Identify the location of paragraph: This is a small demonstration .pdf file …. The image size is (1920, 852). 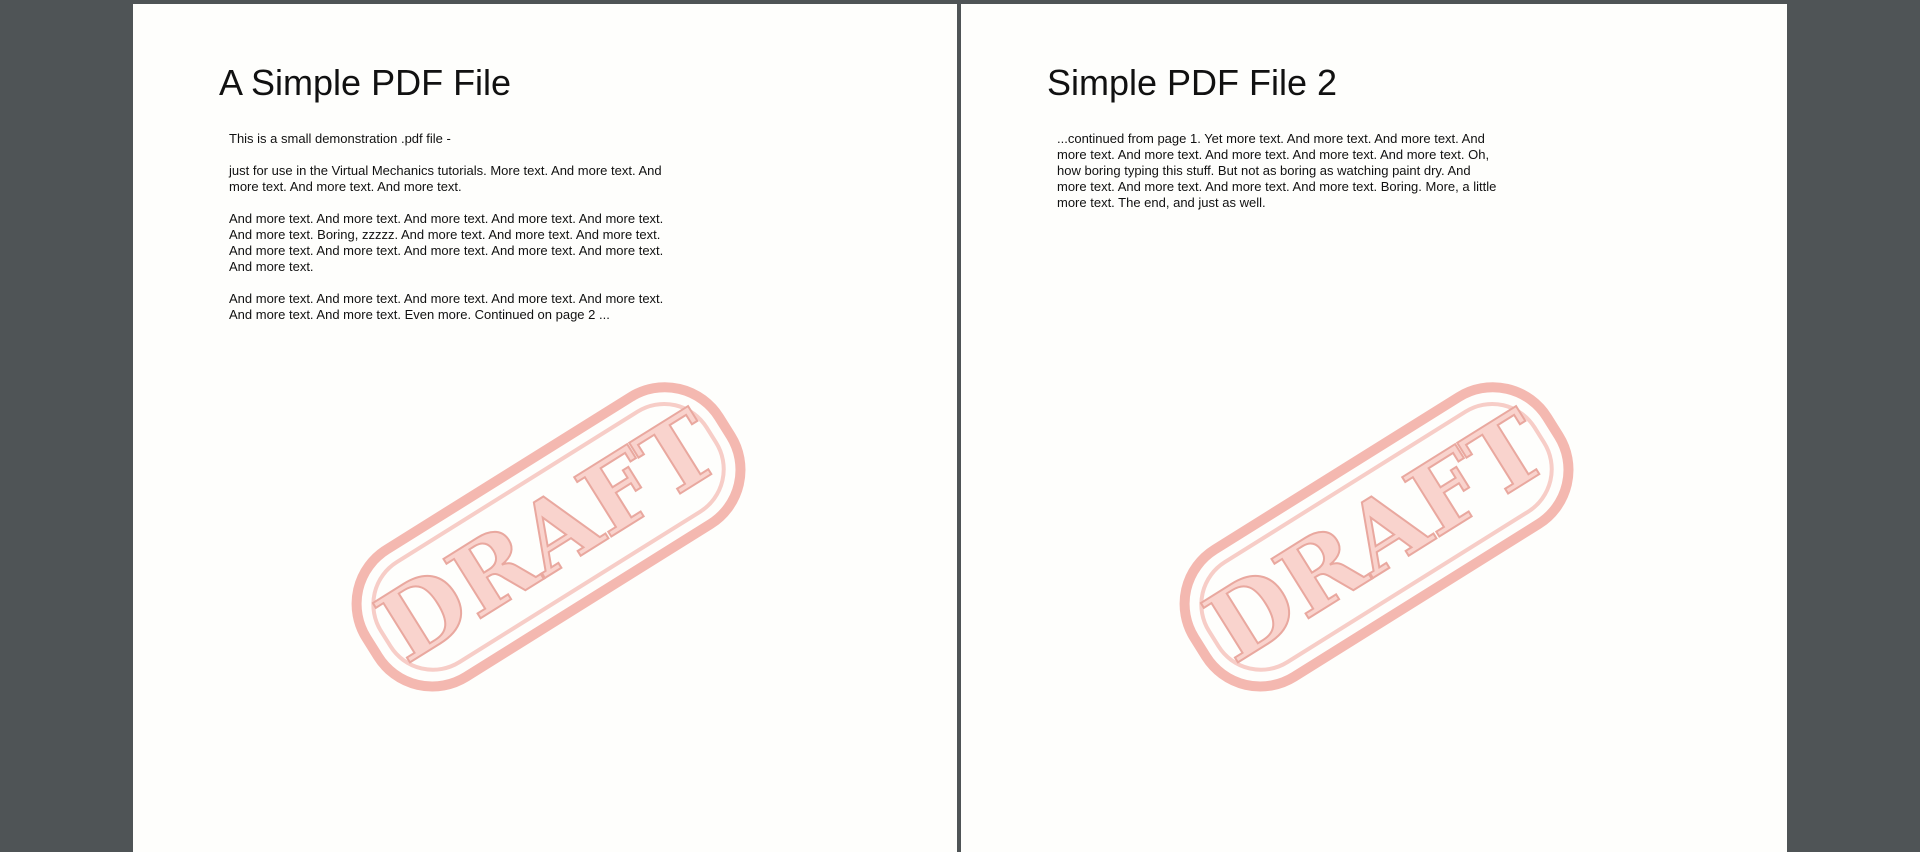
(340, 138).